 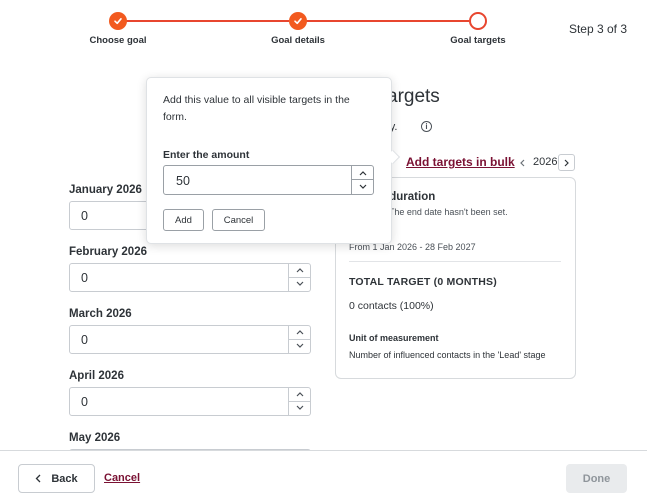 I want to click on step-label-goal-targets: Goal targets, so click(x=478, y=40).